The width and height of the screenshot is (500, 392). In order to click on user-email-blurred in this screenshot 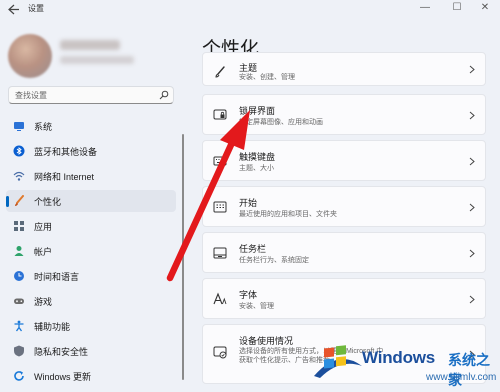, I will do `click(97, 60)`.